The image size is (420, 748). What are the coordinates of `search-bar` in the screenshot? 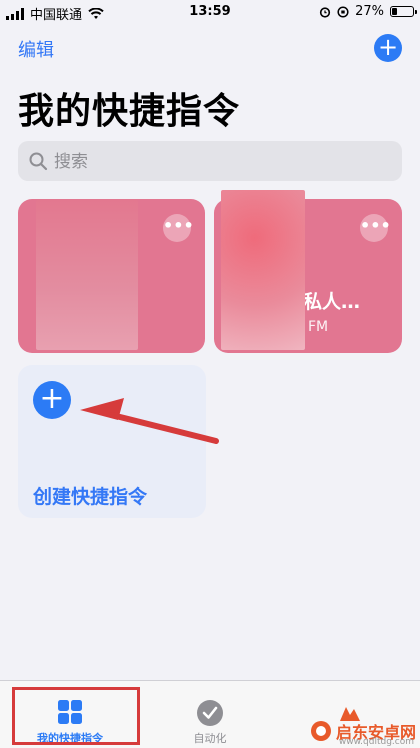 It's located at (210, 162).